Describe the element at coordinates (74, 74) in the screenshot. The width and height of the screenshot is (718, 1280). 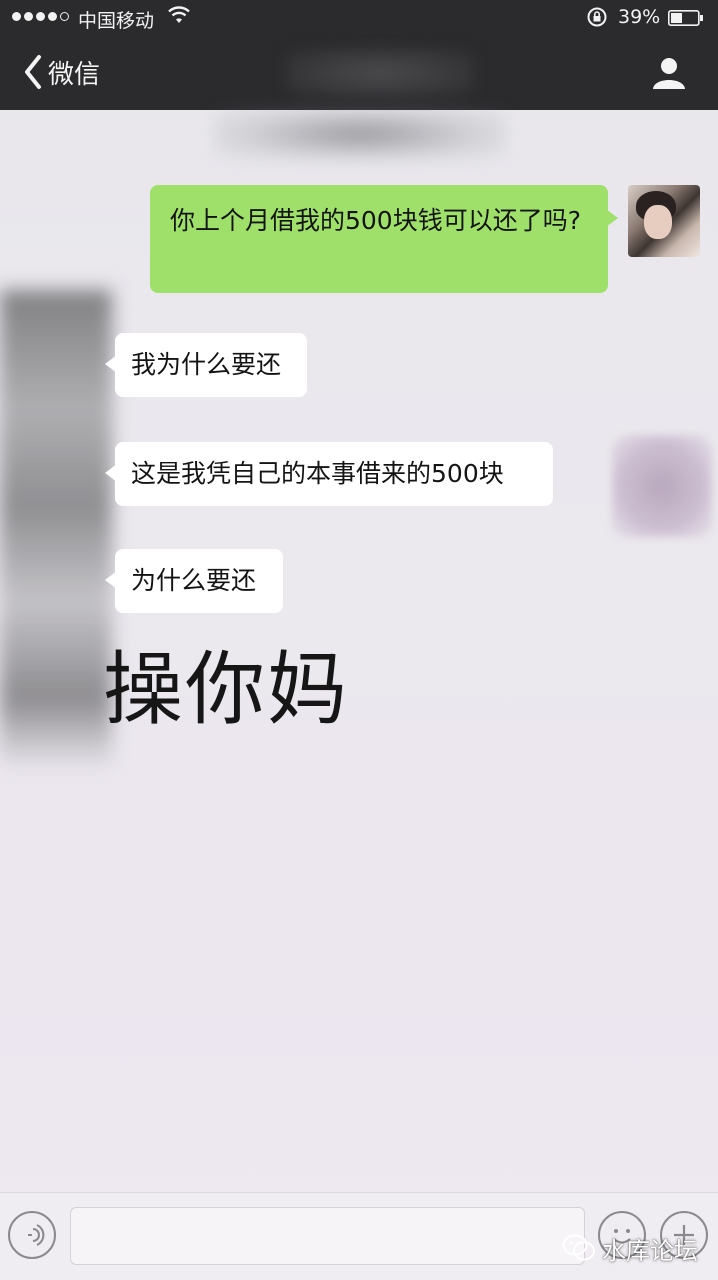
I see `back-label: 微信` at that location.